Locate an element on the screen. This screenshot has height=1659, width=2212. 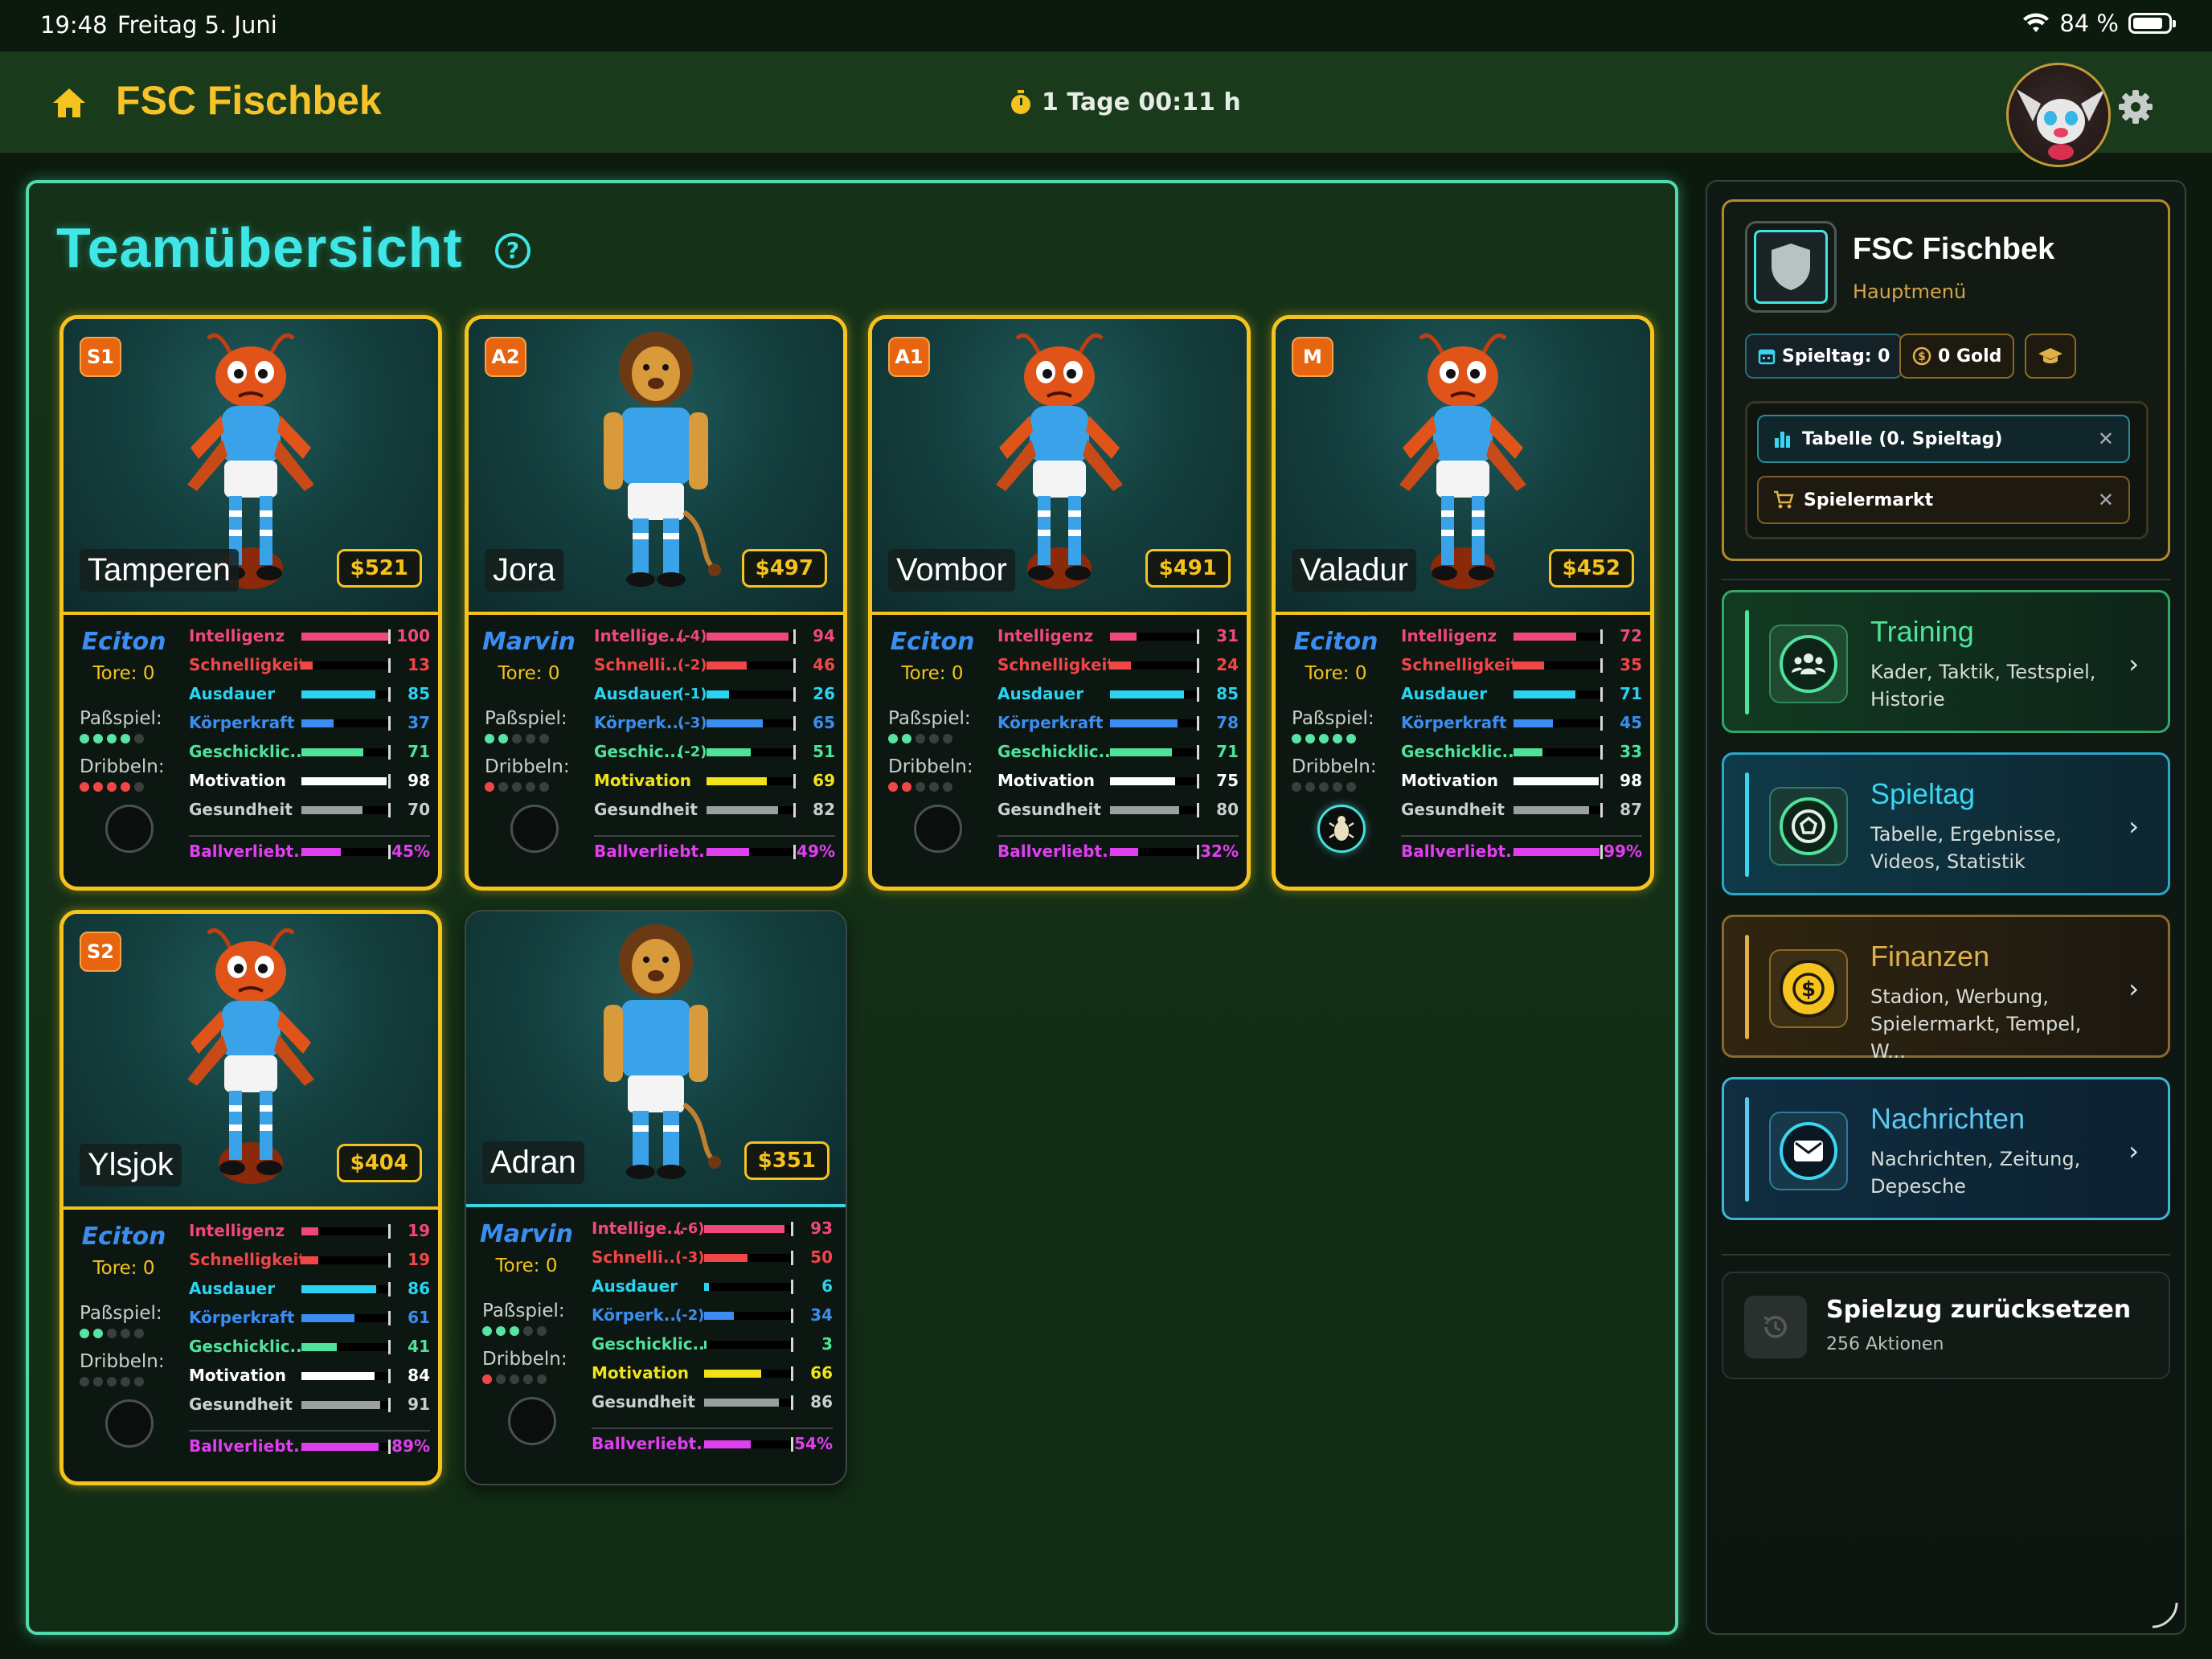
club-title: FSC Fischbek is located at coordinates (249, 100).